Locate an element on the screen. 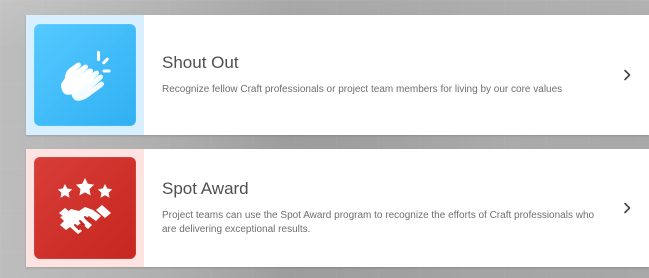  spot-award-icon-panel is located at coordinates (85, 208).